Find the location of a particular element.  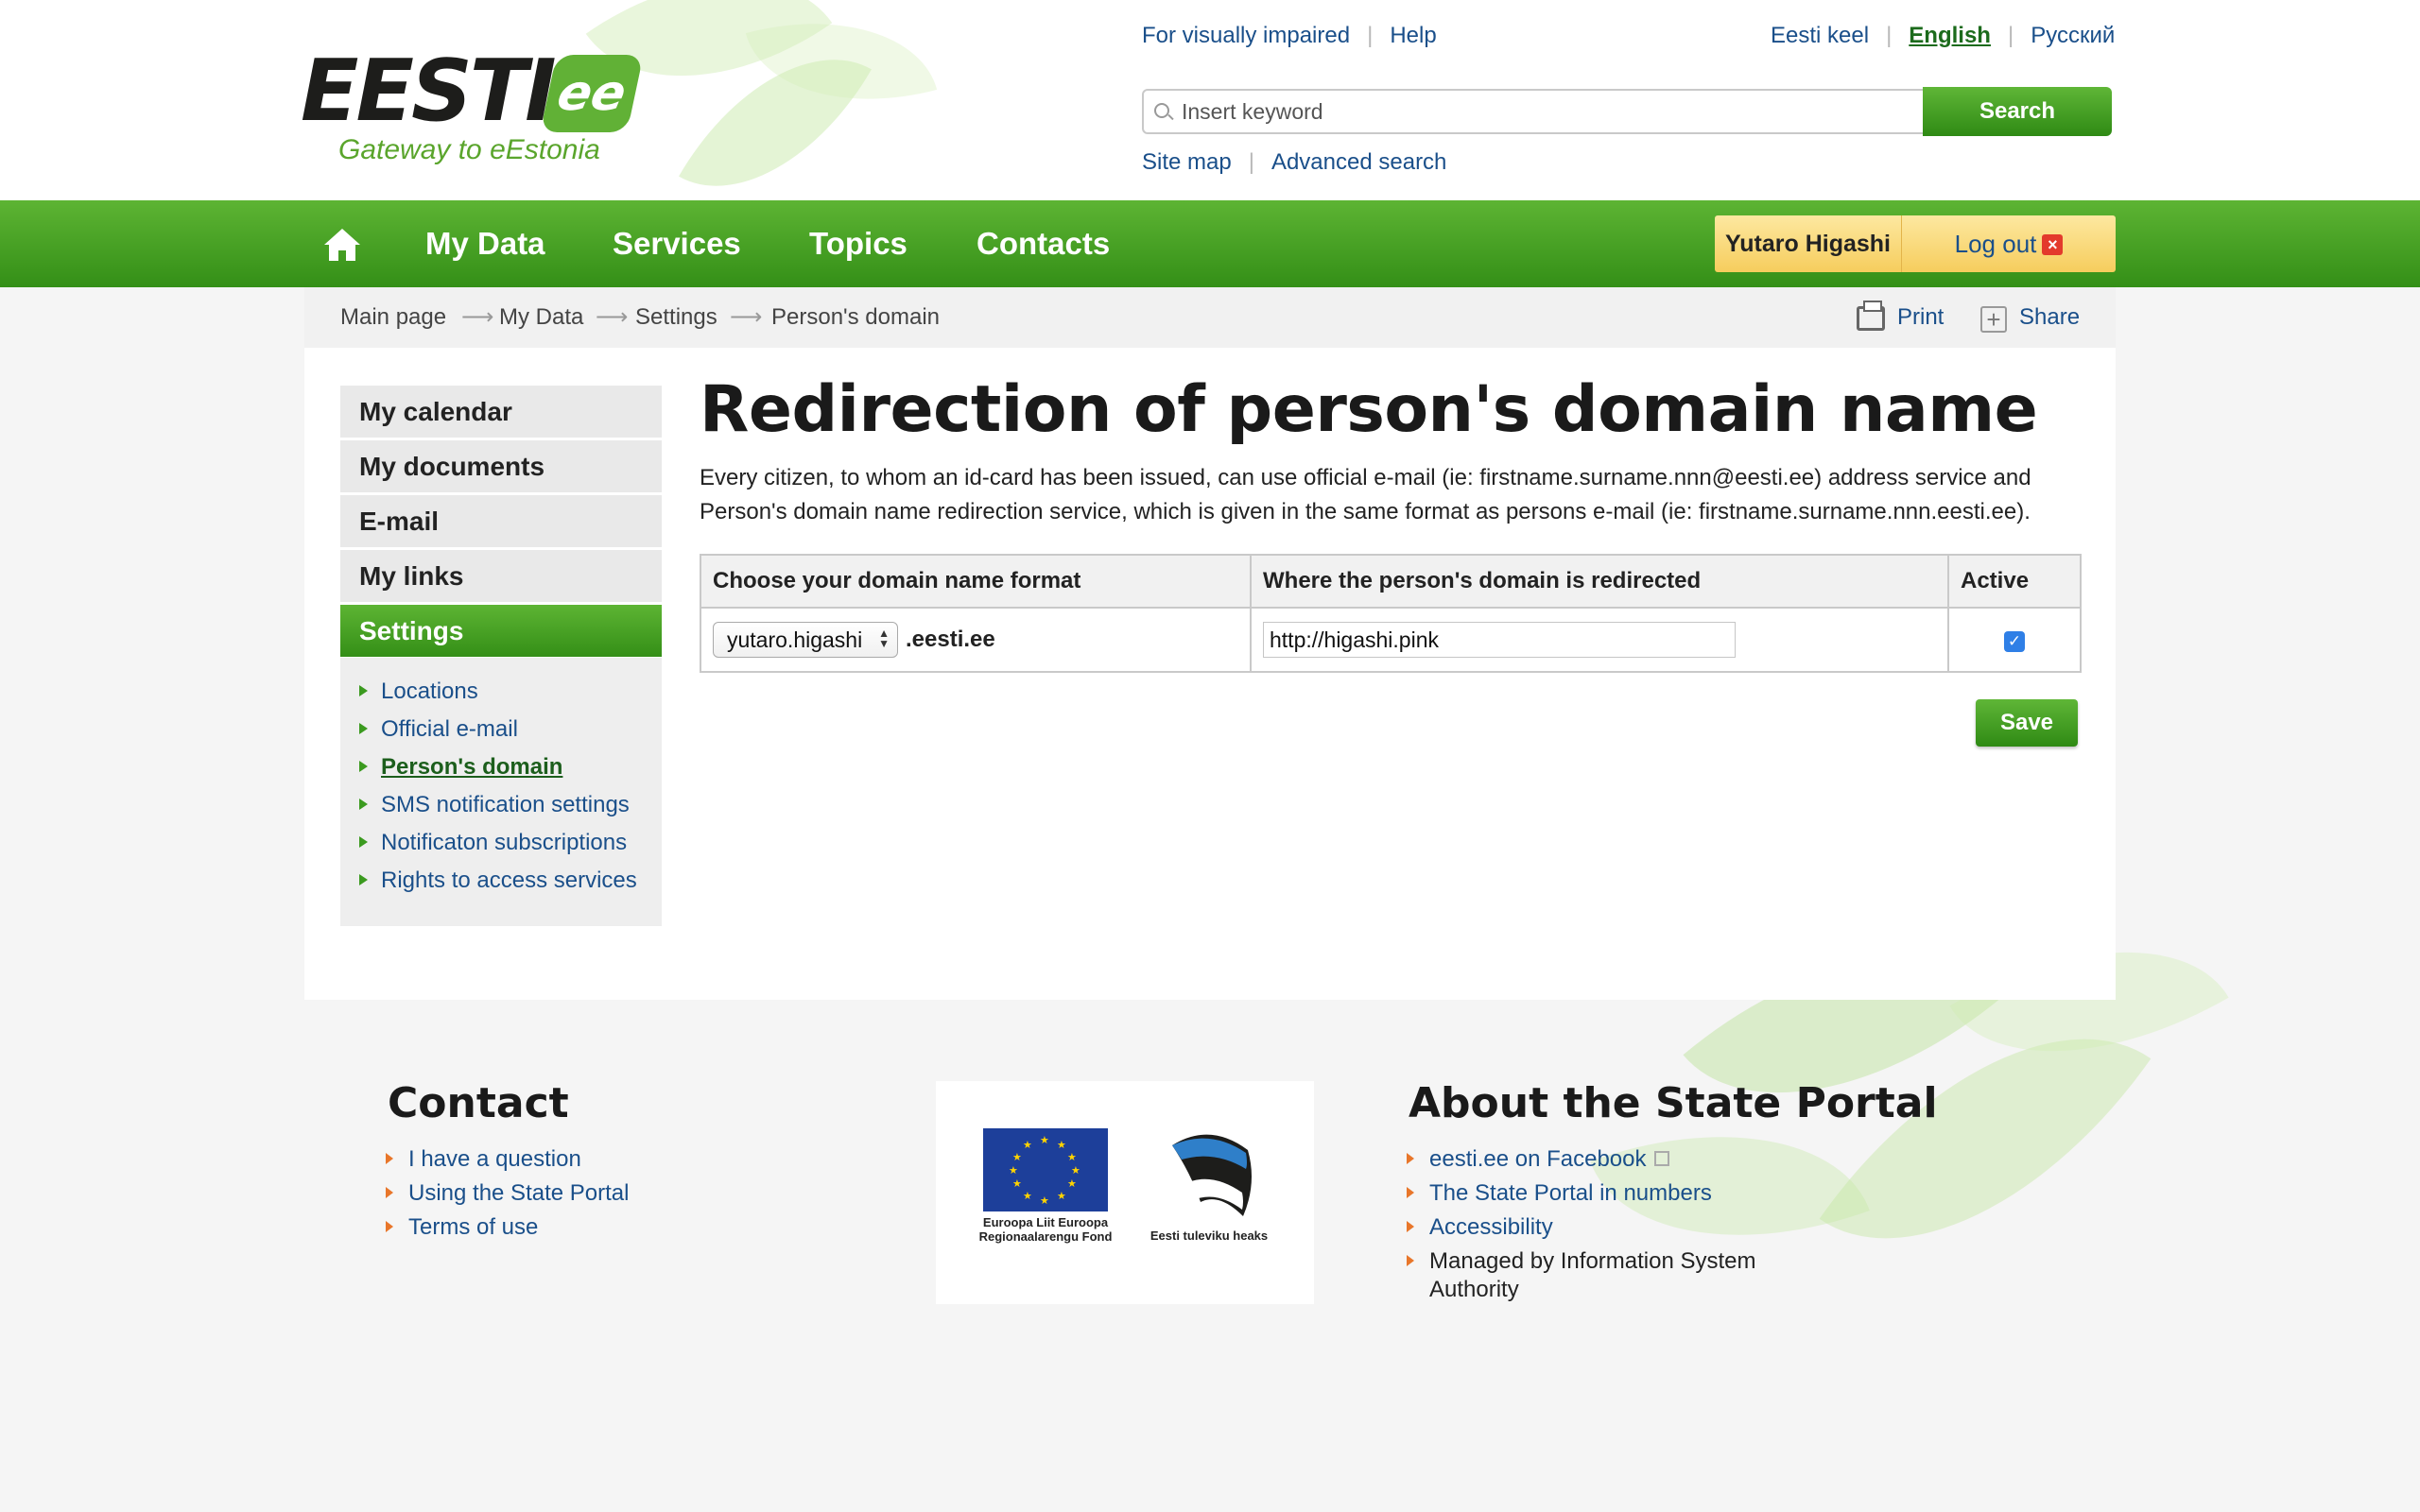

sidebar-item-my-links: My links is located at coordinates (501, 576).